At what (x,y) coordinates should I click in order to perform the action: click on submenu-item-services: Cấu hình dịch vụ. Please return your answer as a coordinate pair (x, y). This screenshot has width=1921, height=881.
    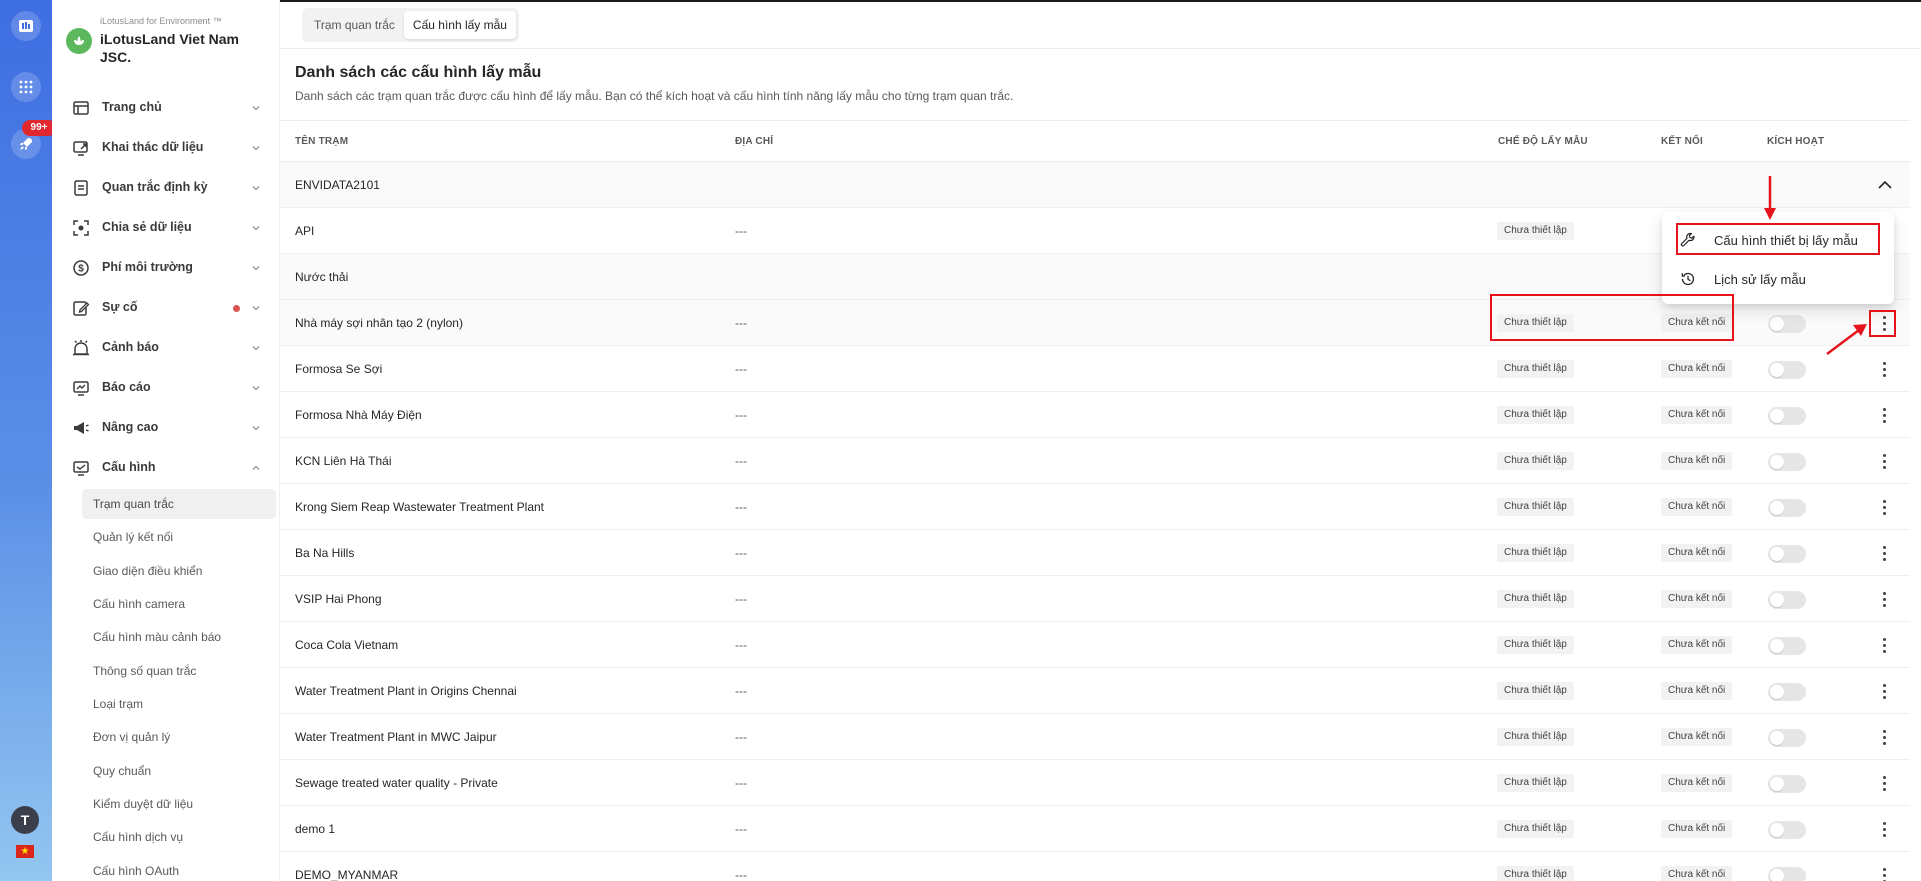
    Looking at the image, I should click on (179, 837).